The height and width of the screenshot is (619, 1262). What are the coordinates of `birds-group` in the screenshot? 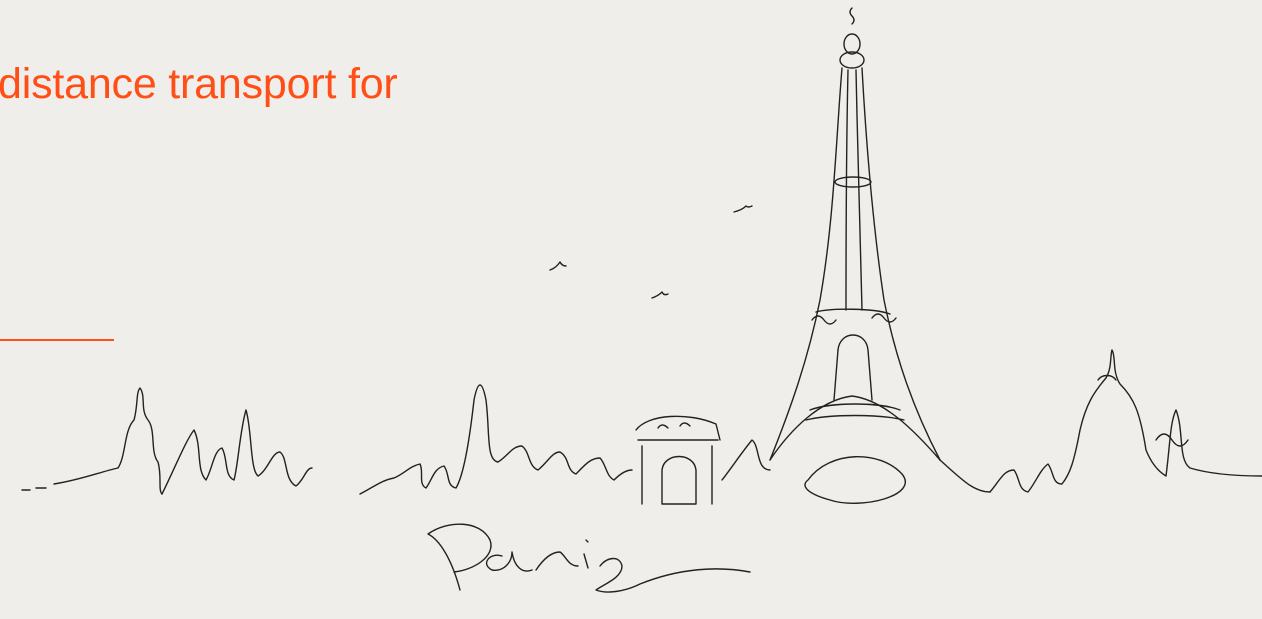 It's located at (651, 252).